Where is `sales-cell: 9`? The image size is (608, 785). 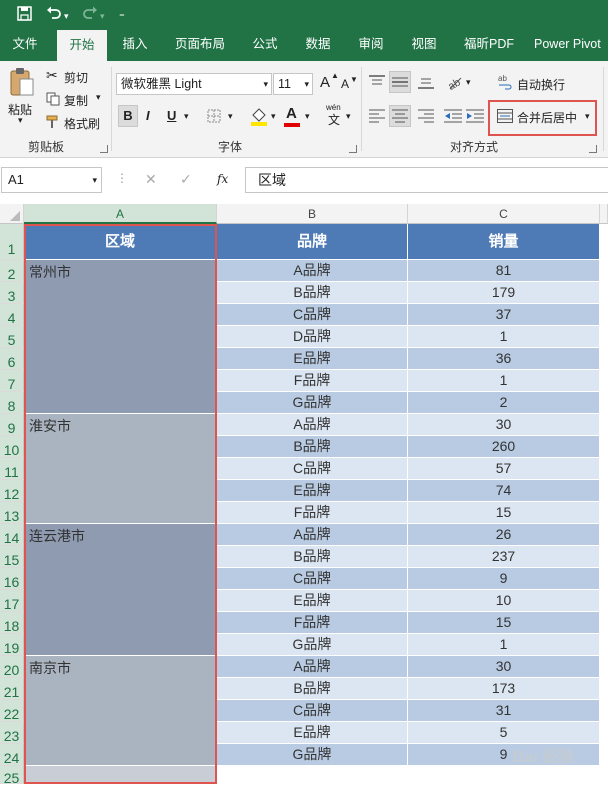 sales-cell: 9 is located at coordinates (504, 579).